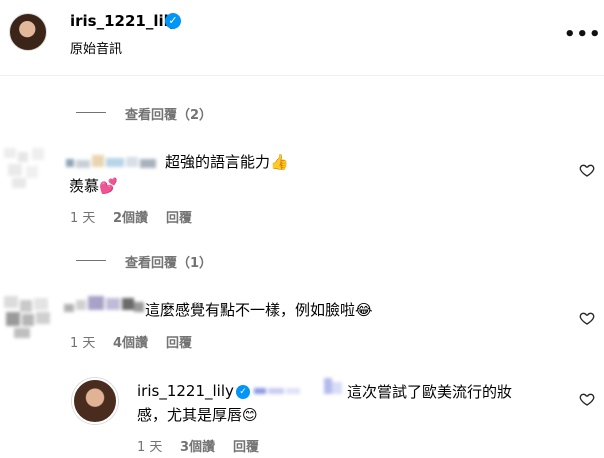  Describe the element at coordinates (96, 47) in the screenshot. I see `audio-label: 原始音訊` at that location.